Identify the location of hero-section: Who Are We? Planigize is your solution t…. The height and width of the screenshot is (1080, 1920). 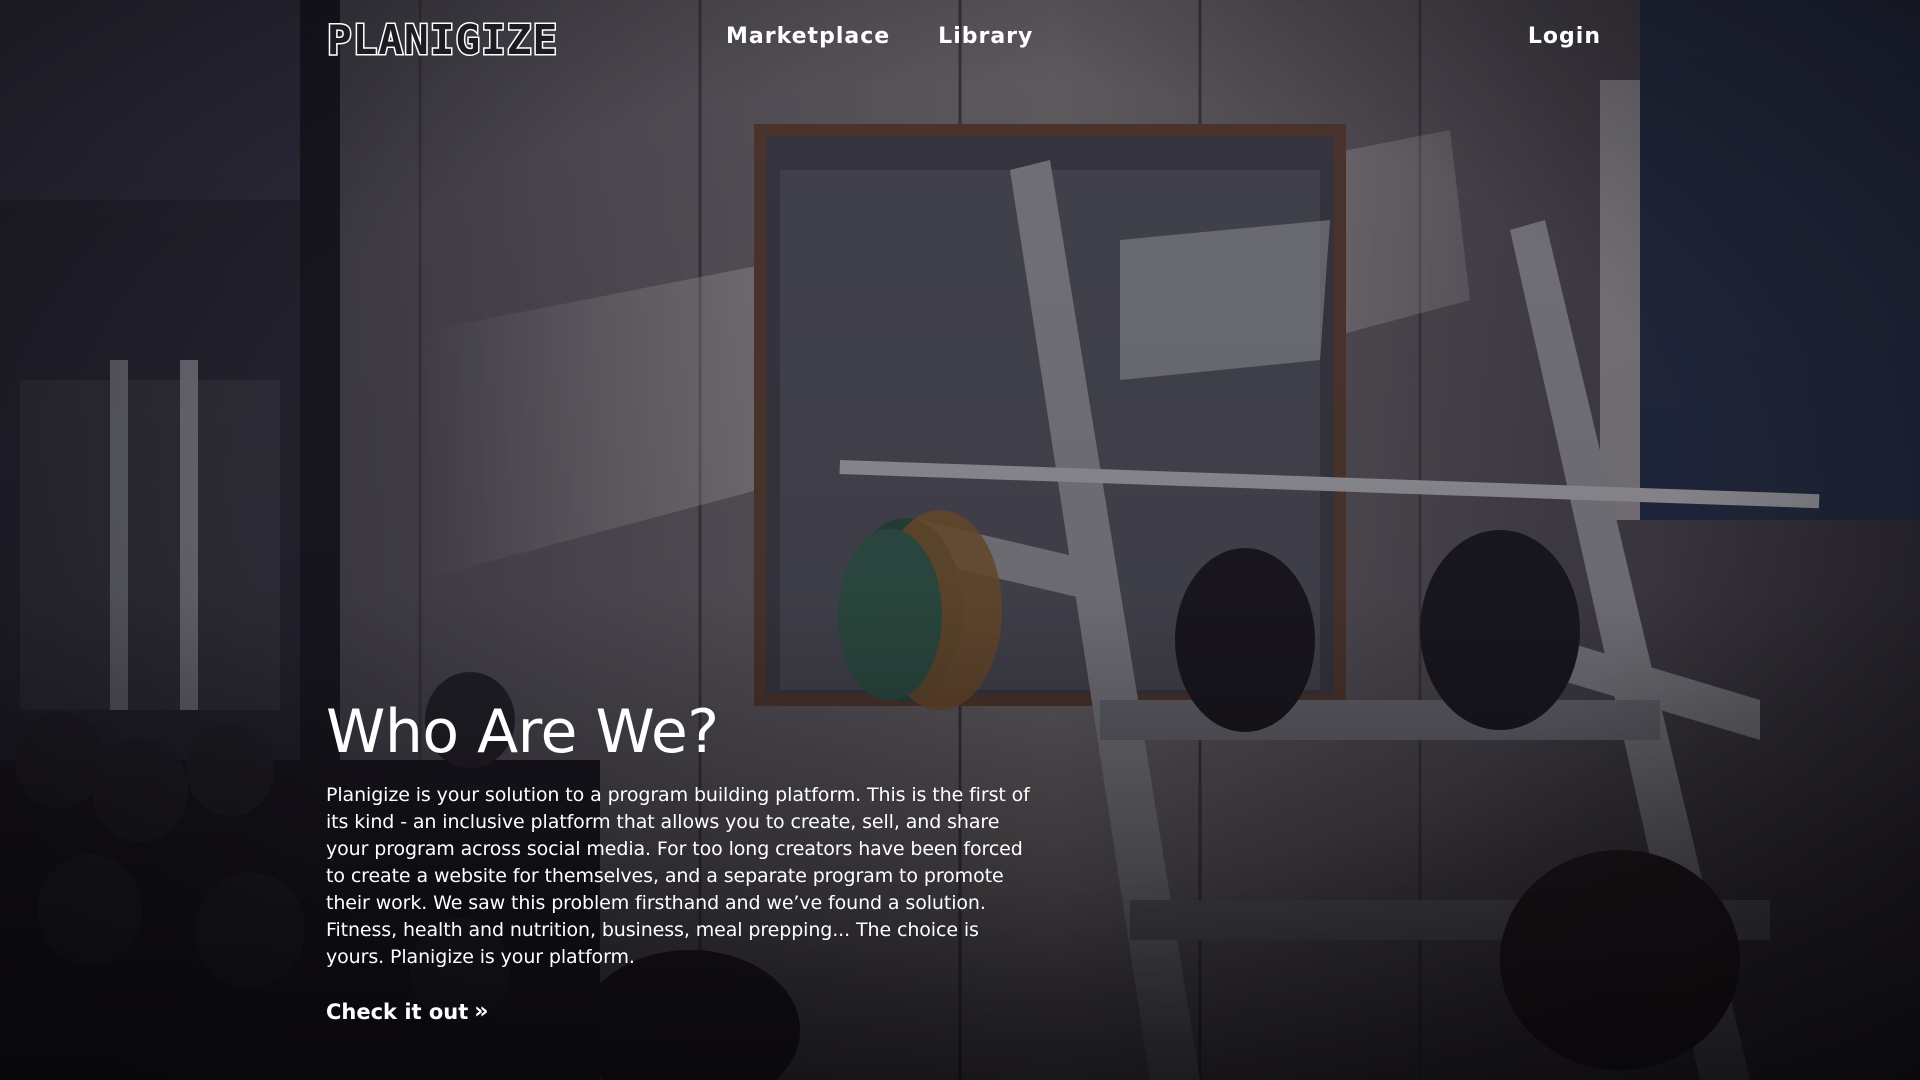
(686, 857).